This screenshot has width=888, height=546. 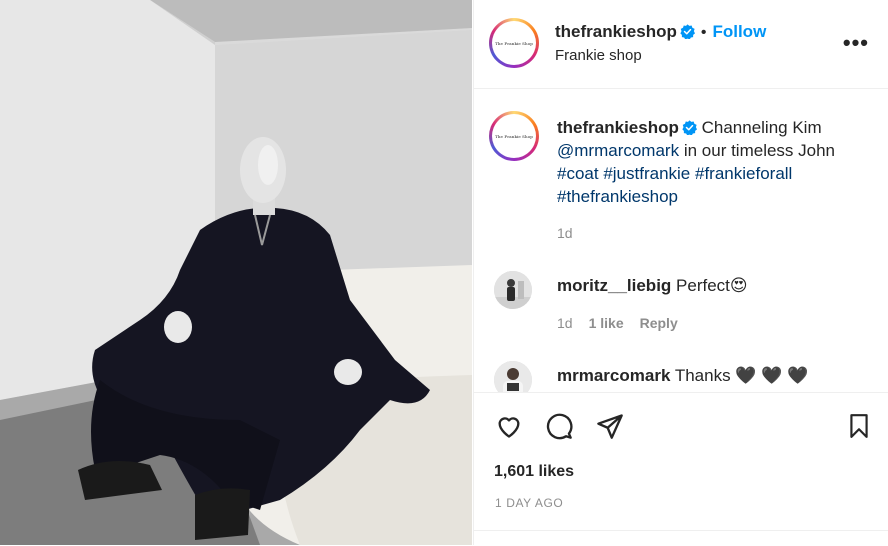 I want to click on bookmark-icon, so click(x=859, y=426).